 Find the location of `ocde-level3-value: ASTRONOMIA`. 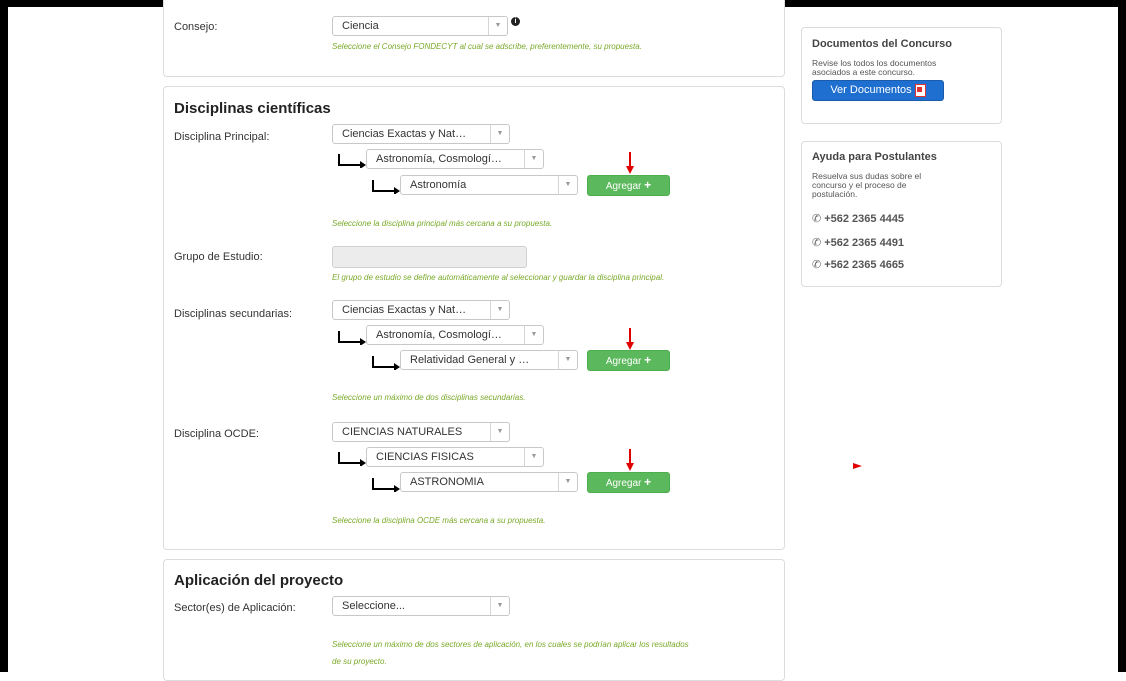

ocde-level3-value: ASTRONOMIA is located at coordinates (447, 482).